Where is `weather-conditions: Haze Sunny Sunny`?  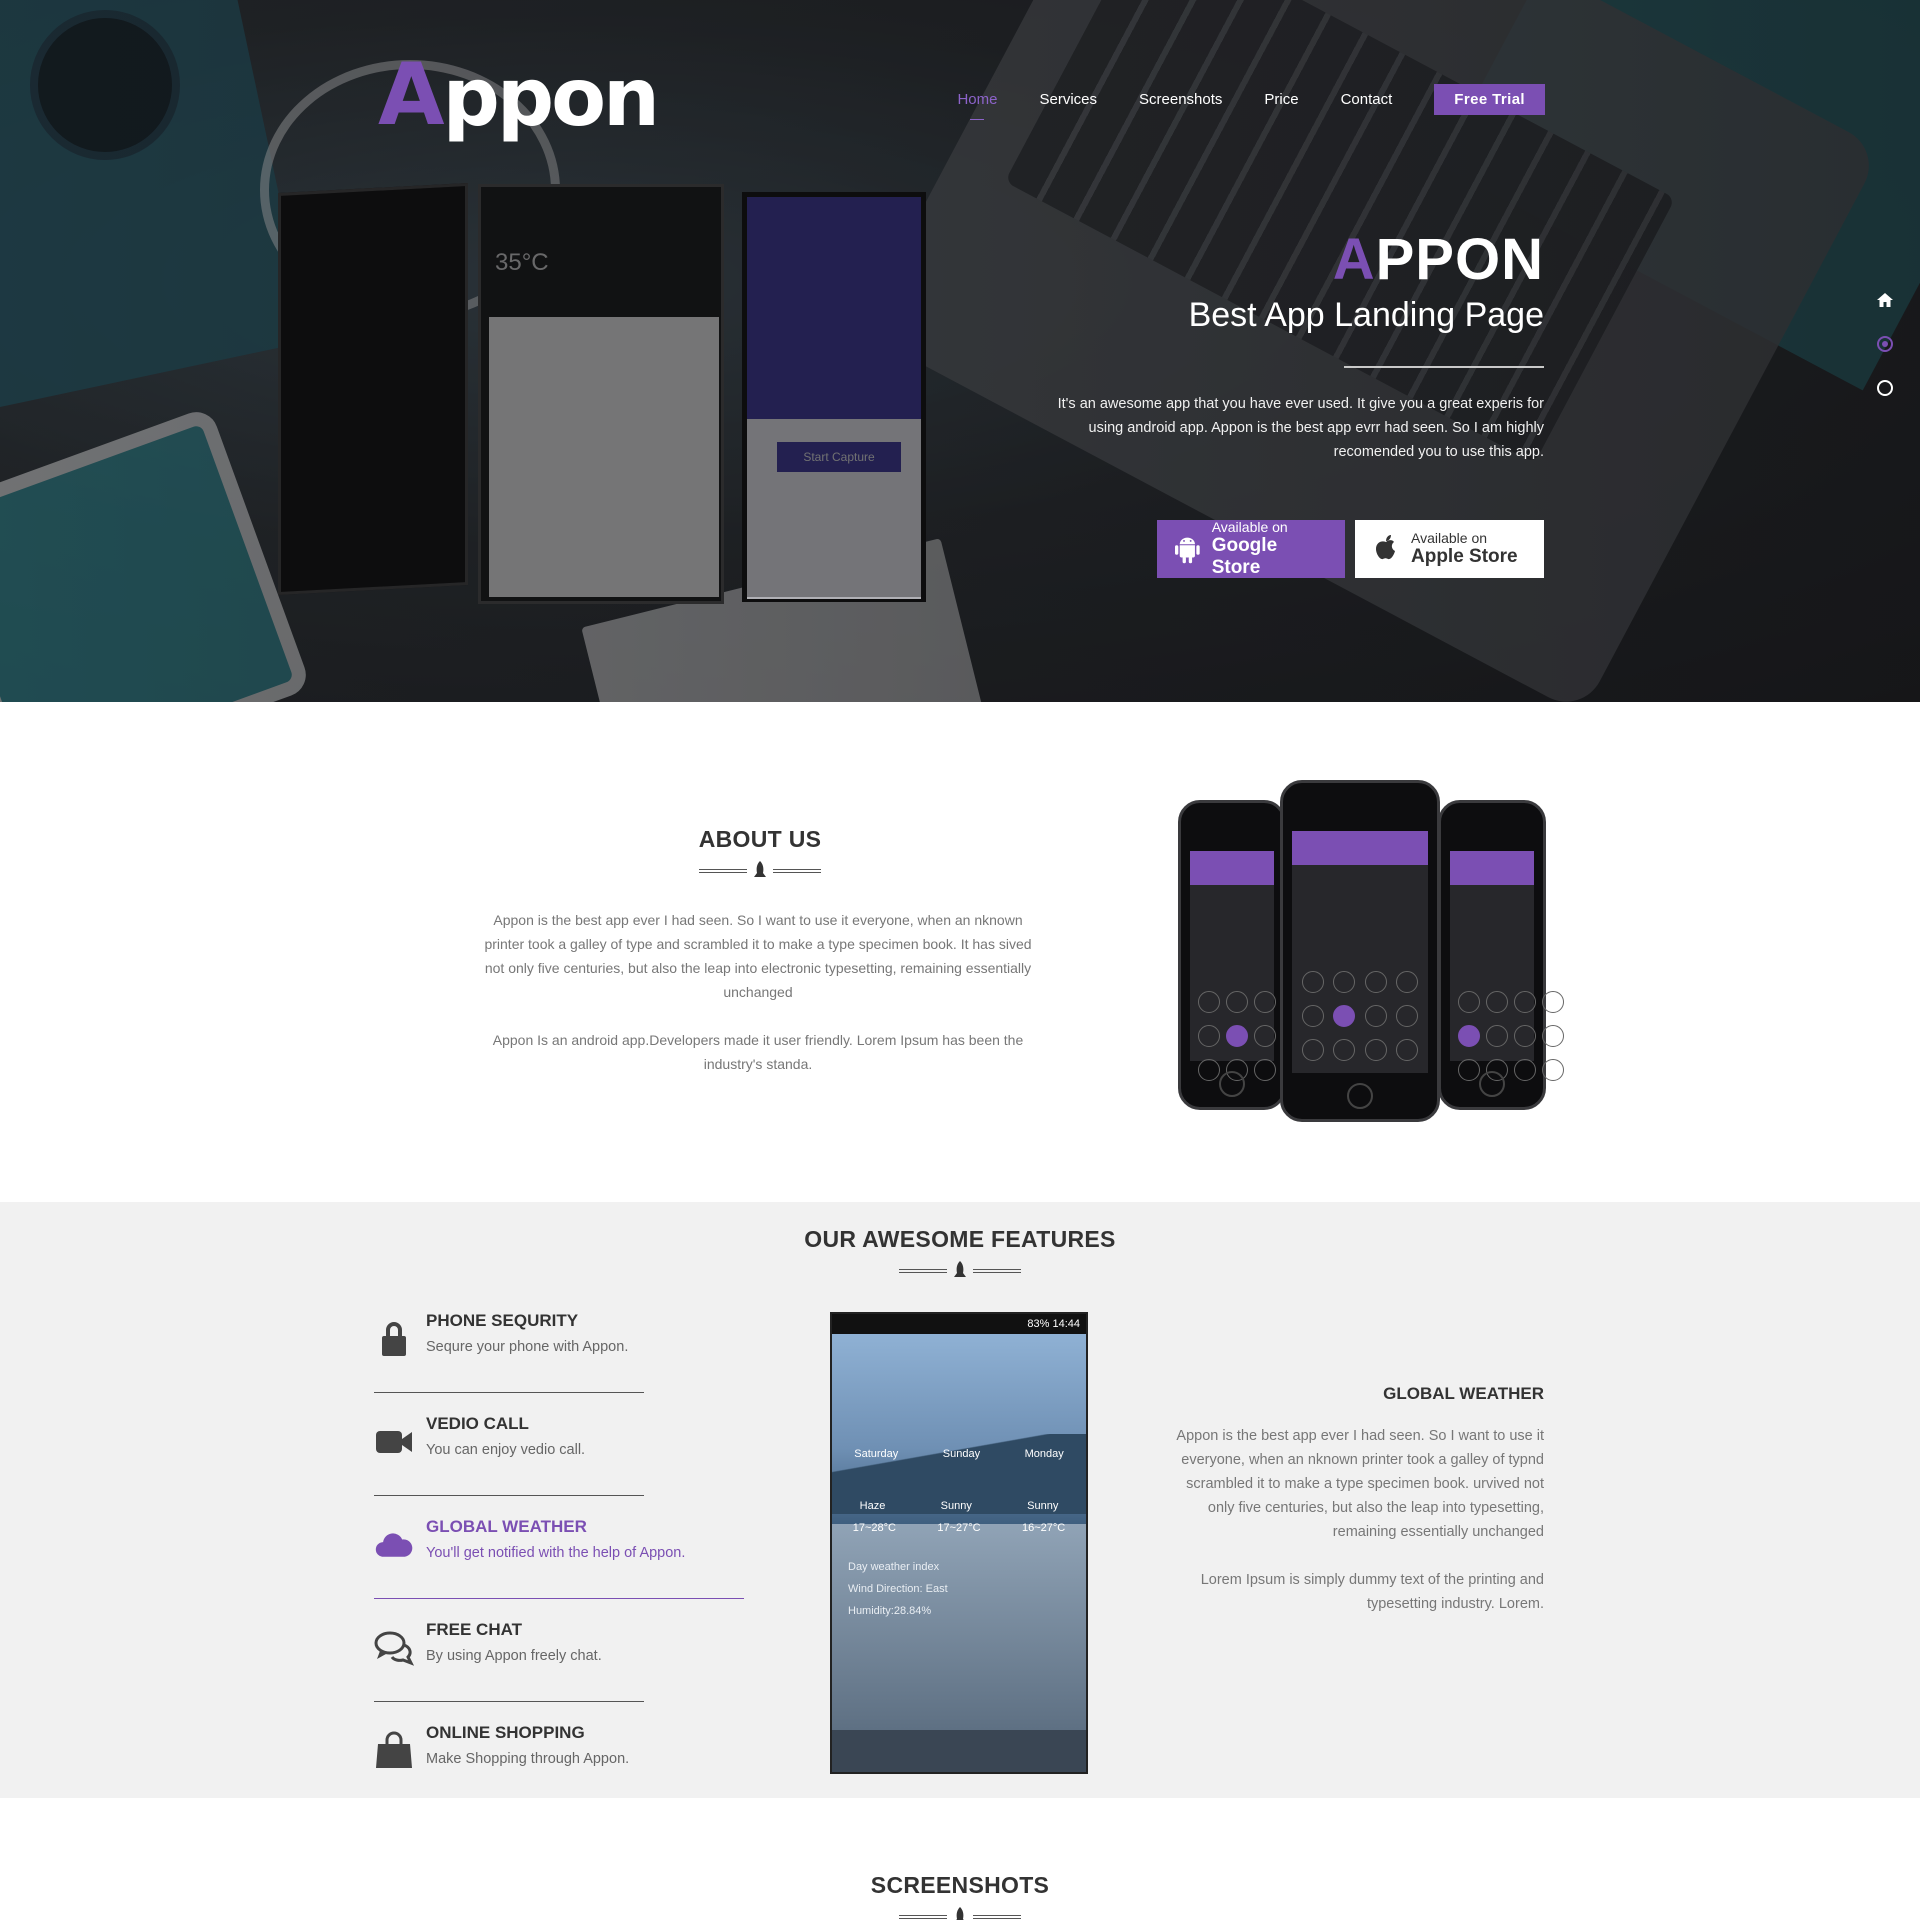 weather-conditions: Haze Sunny Sunny is located at coordinates (959, 1506).